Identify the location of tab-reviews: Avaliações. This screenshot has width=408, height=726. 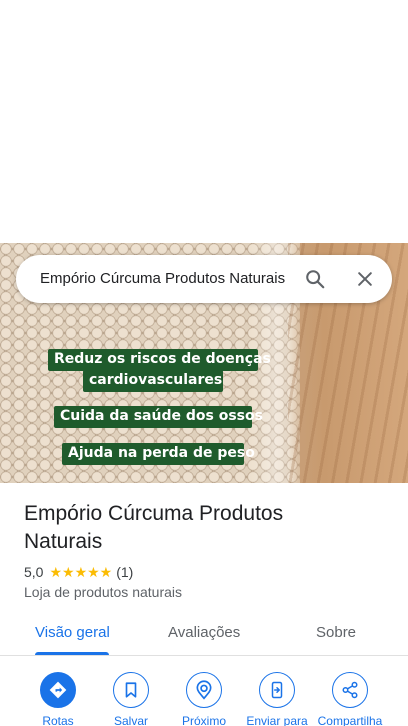
(204, 632).